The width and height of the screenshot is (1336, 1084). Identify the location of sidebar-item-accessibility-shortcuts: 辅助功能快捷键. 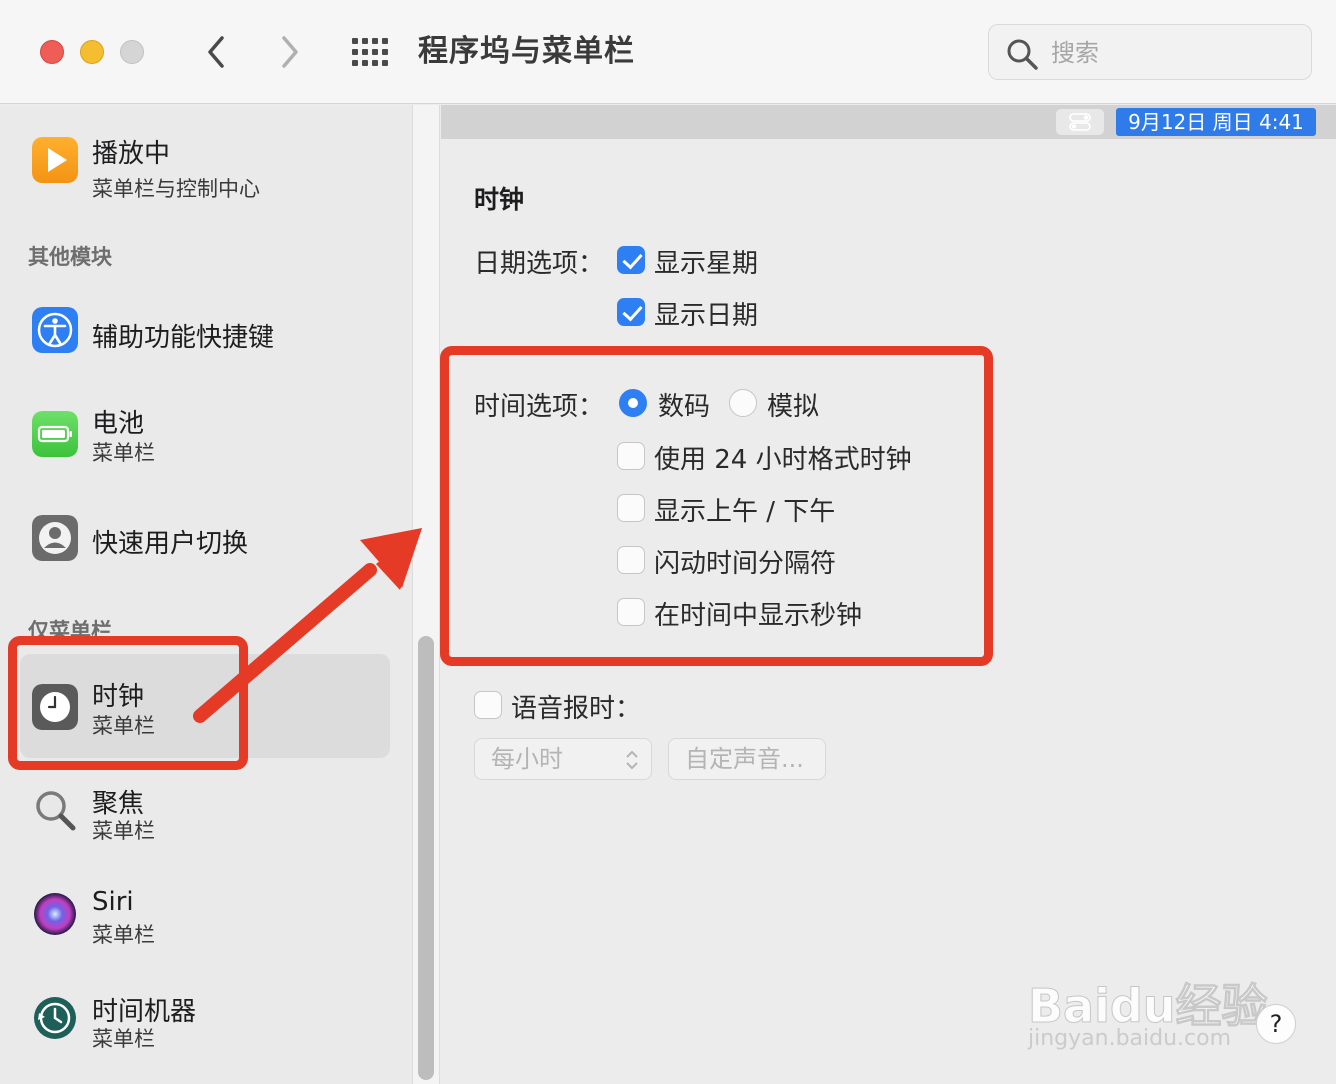
(205, 331).